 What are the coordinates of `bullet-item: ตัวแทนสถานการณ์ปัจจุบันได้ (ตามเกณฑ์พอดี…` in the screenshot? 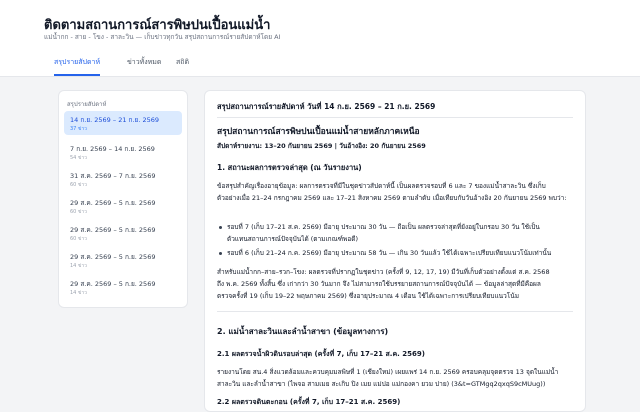 It's located at (292, 239).